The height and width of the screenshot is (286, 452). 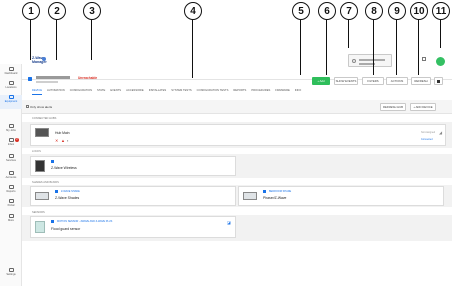 What do you see at coordinates (66, 229) in the screenshot?
I see `device-label: Flood guard sensor` at bounding box center [66, 229].